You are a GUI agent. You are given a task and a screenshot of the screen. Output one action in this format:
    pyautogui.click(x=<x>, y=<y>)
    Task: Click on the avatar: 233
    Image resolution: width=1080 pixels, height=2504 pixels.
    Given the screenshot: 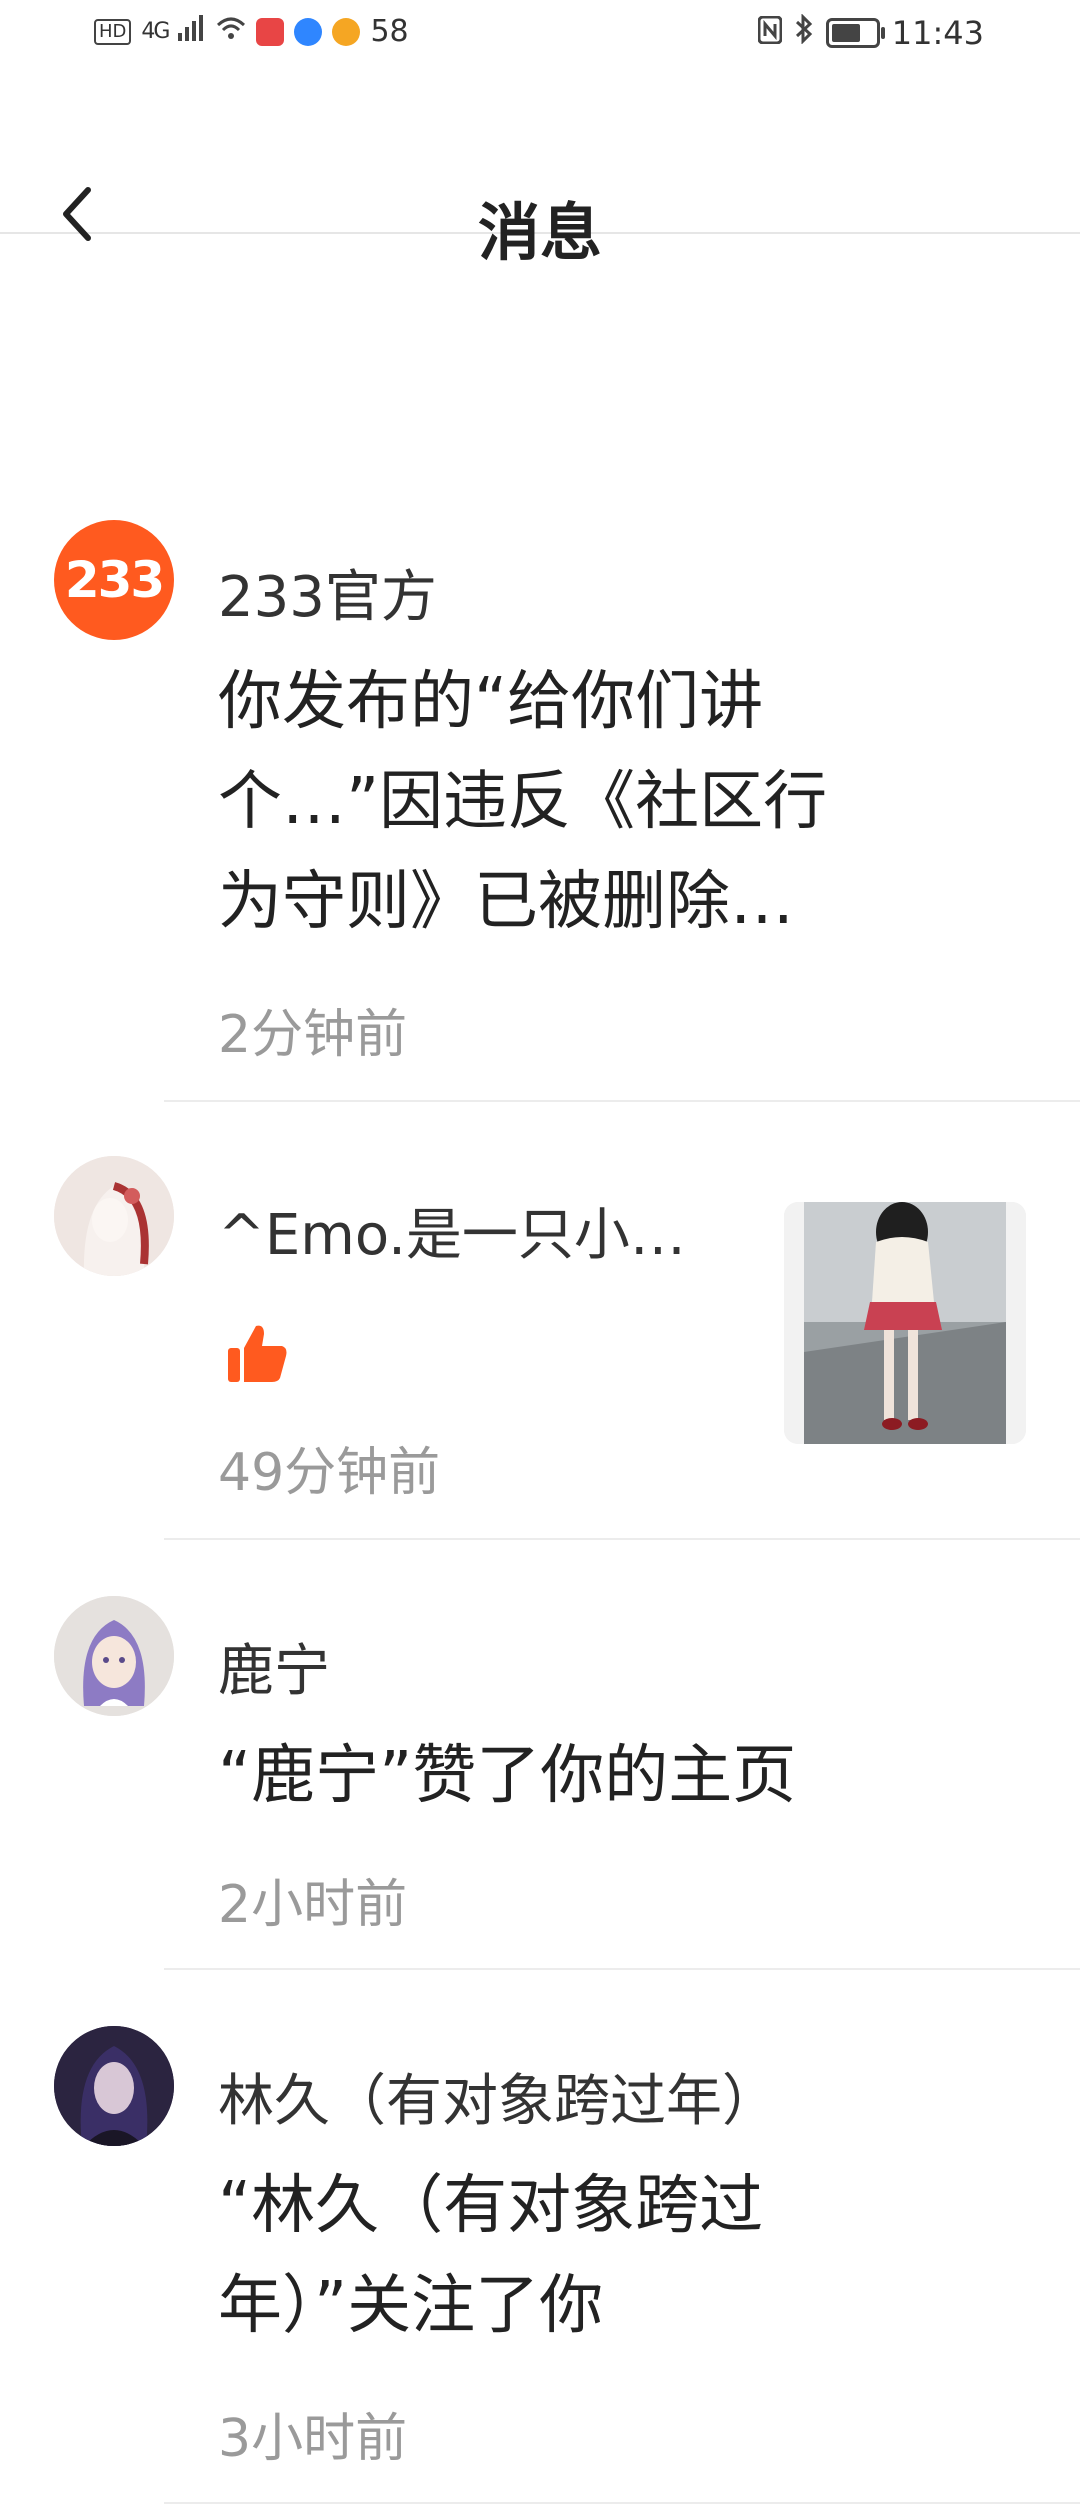 What is the action you would take?
    pyautogui.click(x=114, y=580)
    